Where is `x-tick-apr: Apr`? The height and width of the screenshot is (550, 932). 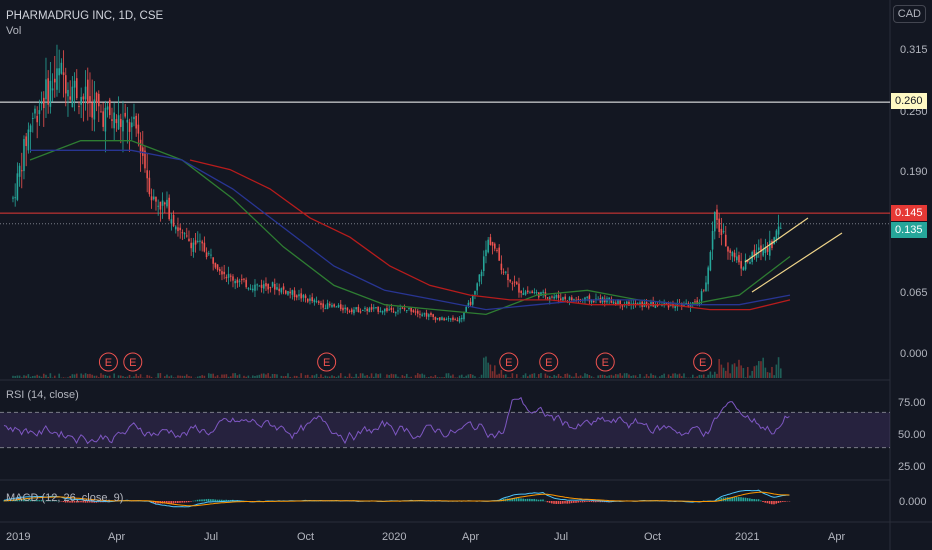
x-tick-apr: Apr is located at coordinates (471, 537).